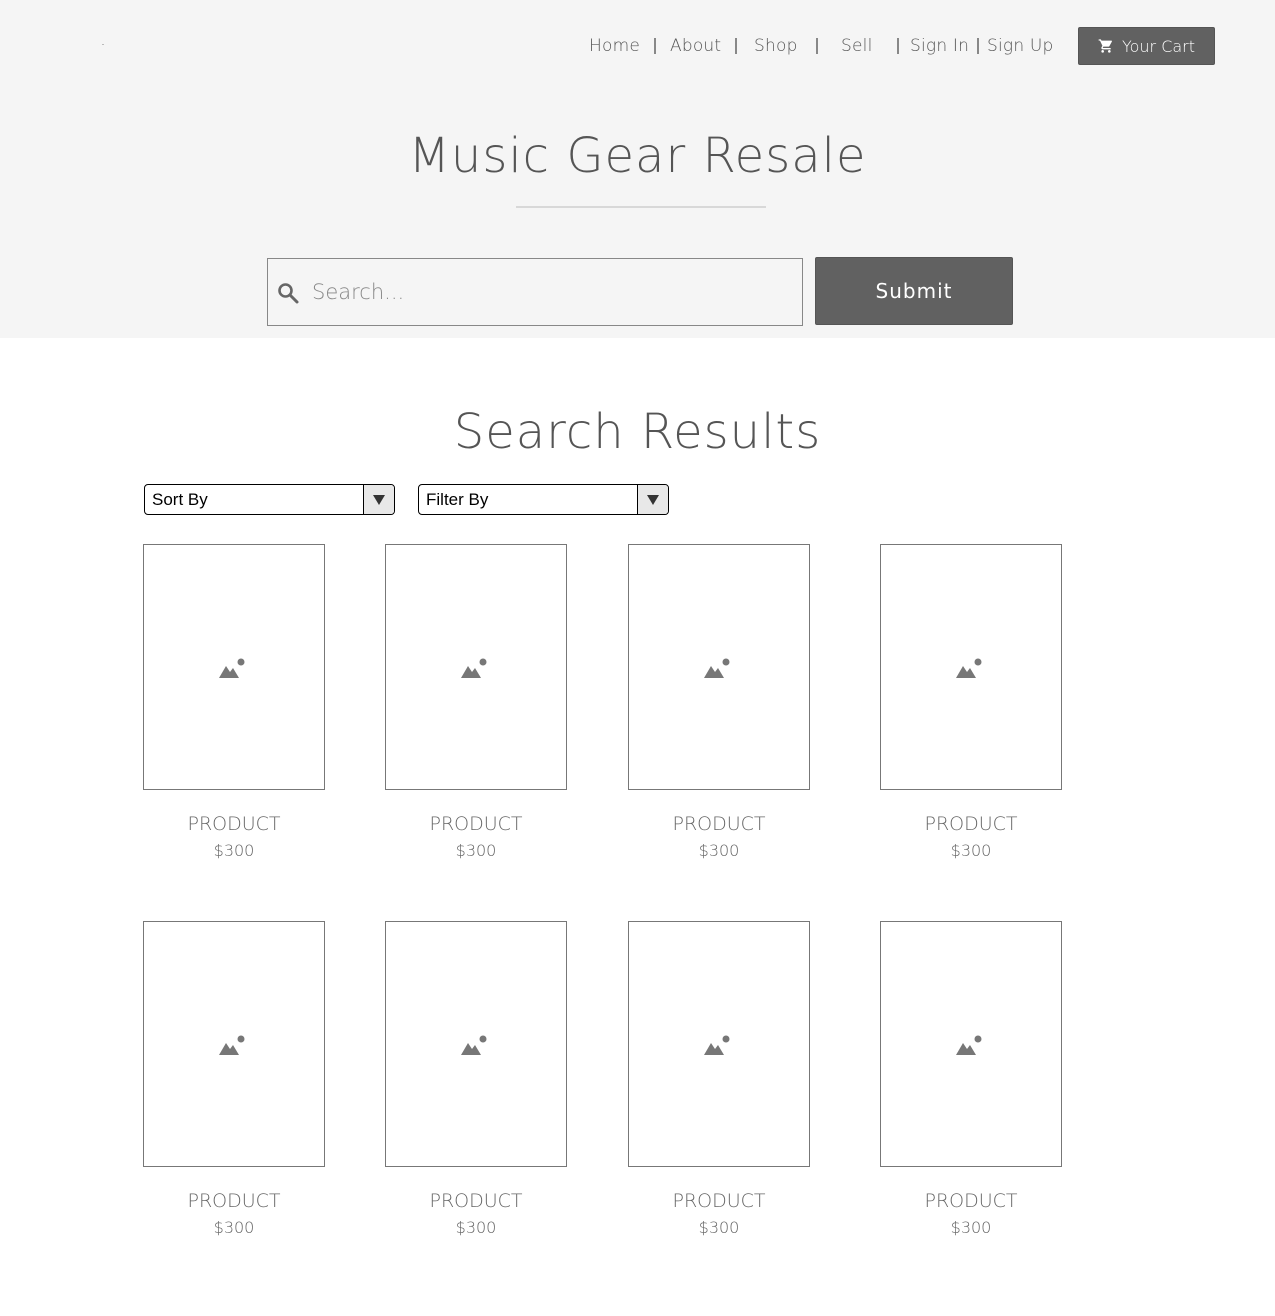  I want to click on shopping-cart-icon, so click(1105, 46).